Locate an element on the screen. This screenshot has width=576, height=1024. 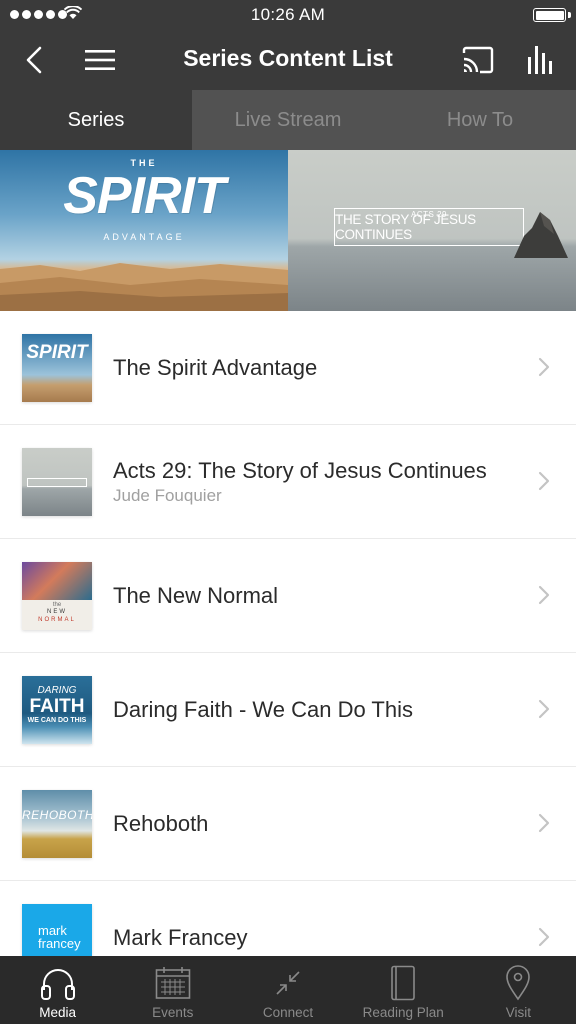
banner-spirit-text: SPIRIT is located at coordinates (144, 196).